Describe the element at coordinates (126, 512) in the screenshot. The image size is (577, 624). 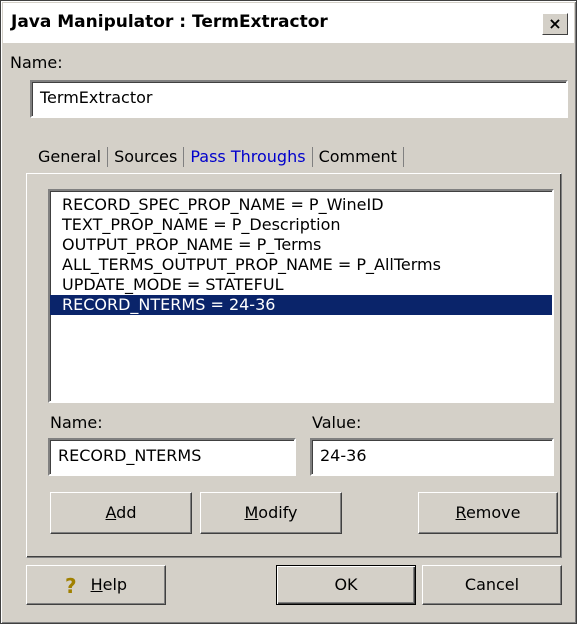
I see `add-button-label: dd` at that location.